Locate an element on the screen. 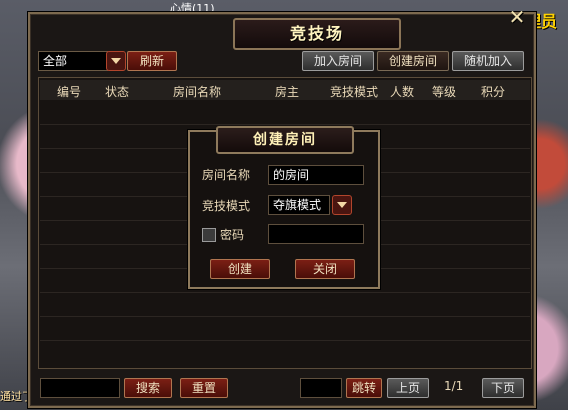 This screenshot has height=410, width=568. jump-button: 跳转 is located at coordinates (364, 388).